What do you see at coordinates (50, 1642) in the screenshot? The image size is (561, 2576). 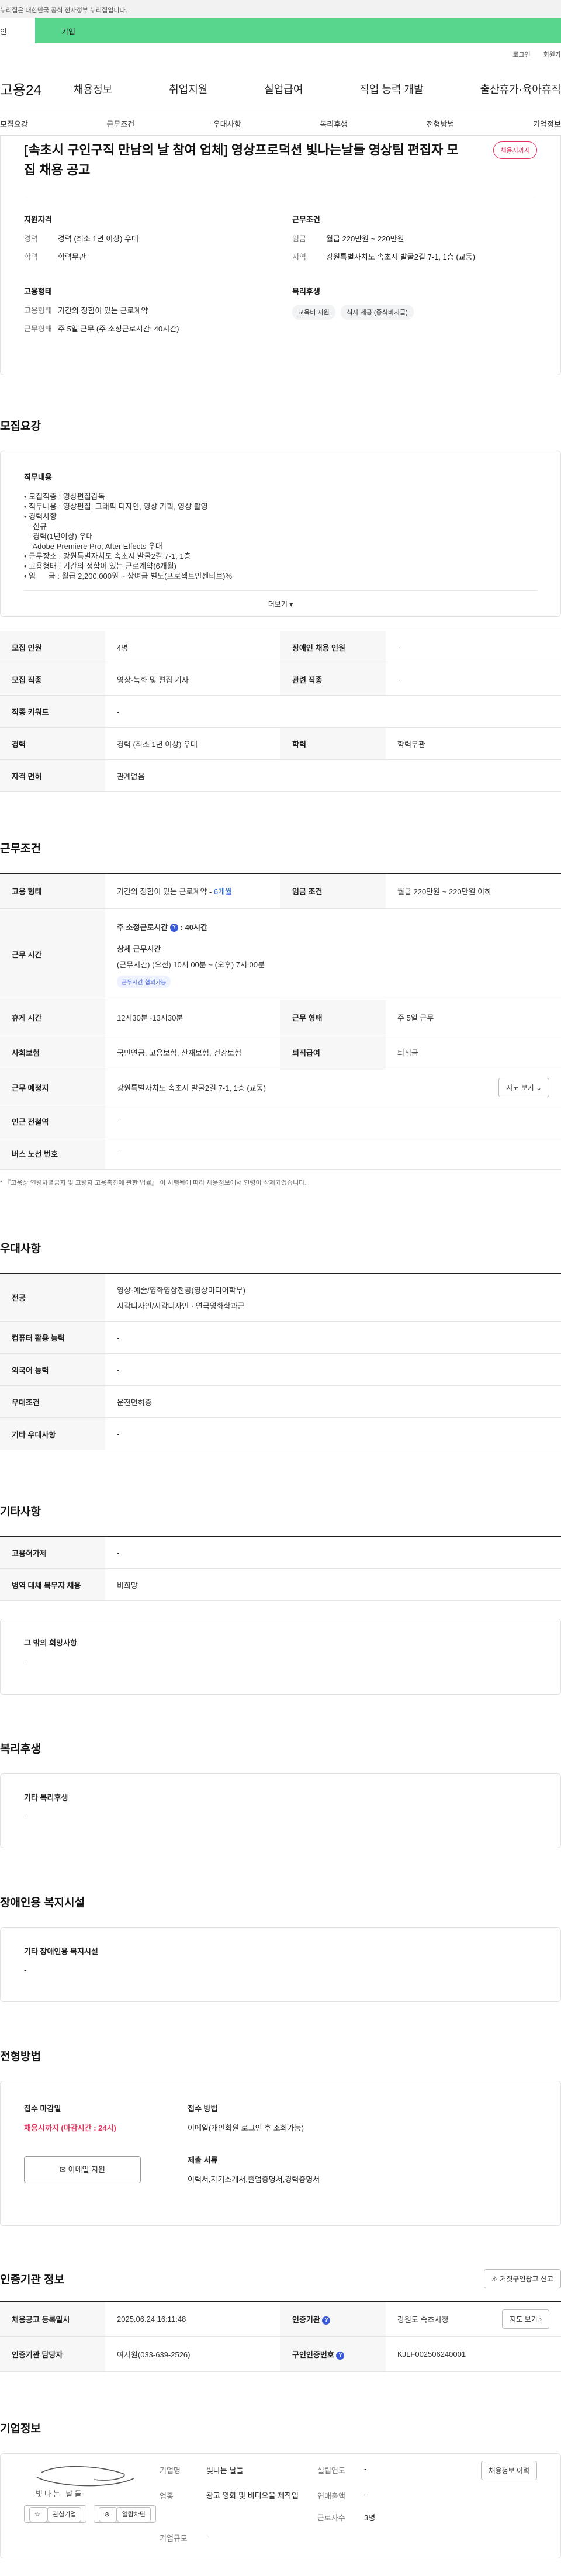 I see `other-wish-heading: 그 밖의 희망사항` at bounding box center [50, 1642].